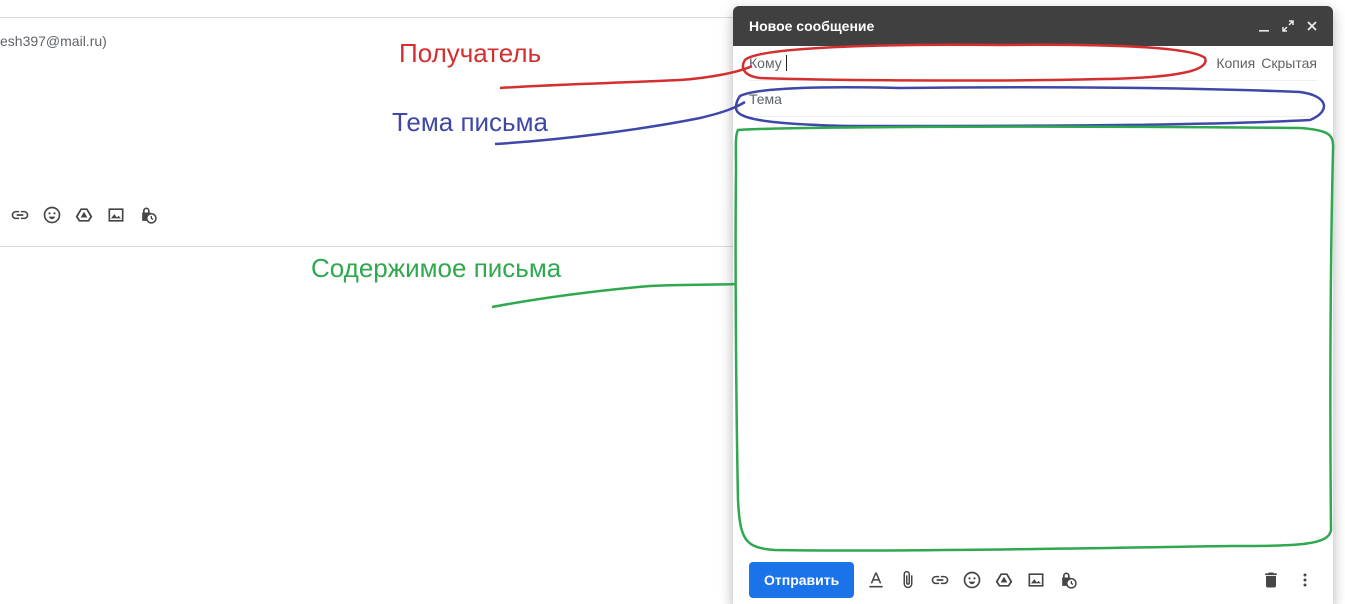  Describe the element at coordinates (1033, 99) in the screenshot. I see `subject-field-row: Тема` at that location.